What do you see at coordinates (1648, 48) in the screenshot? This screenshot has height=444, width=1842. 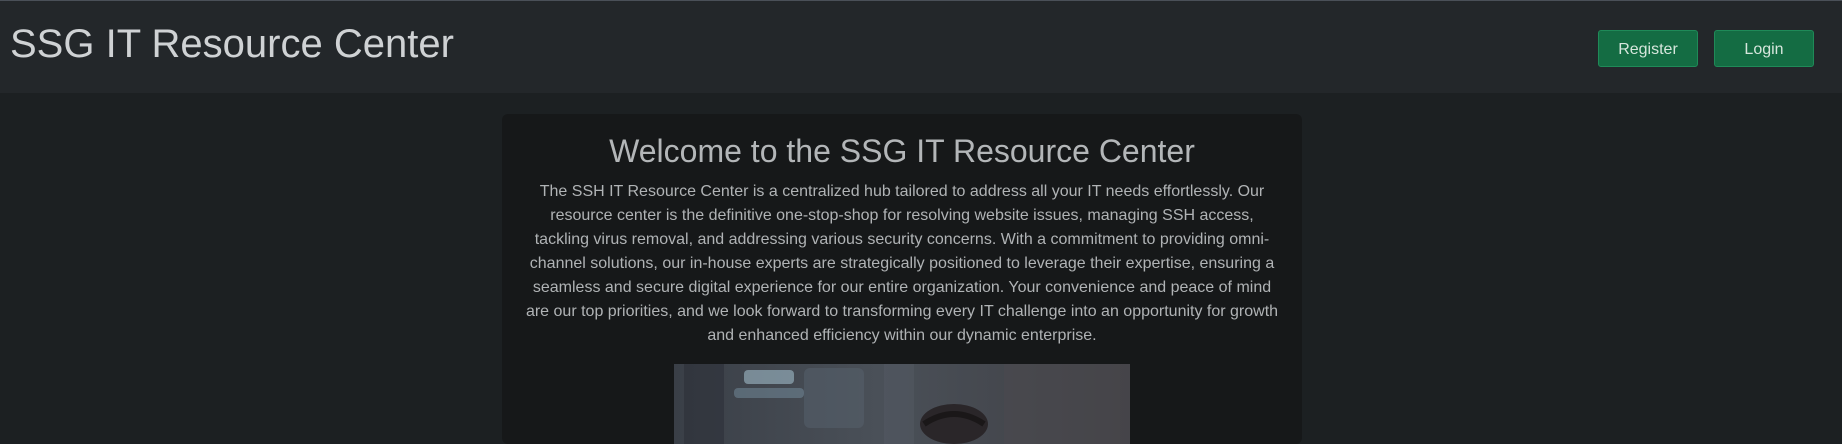 I see `register-button: Register` at bounding box center [1648, 48].